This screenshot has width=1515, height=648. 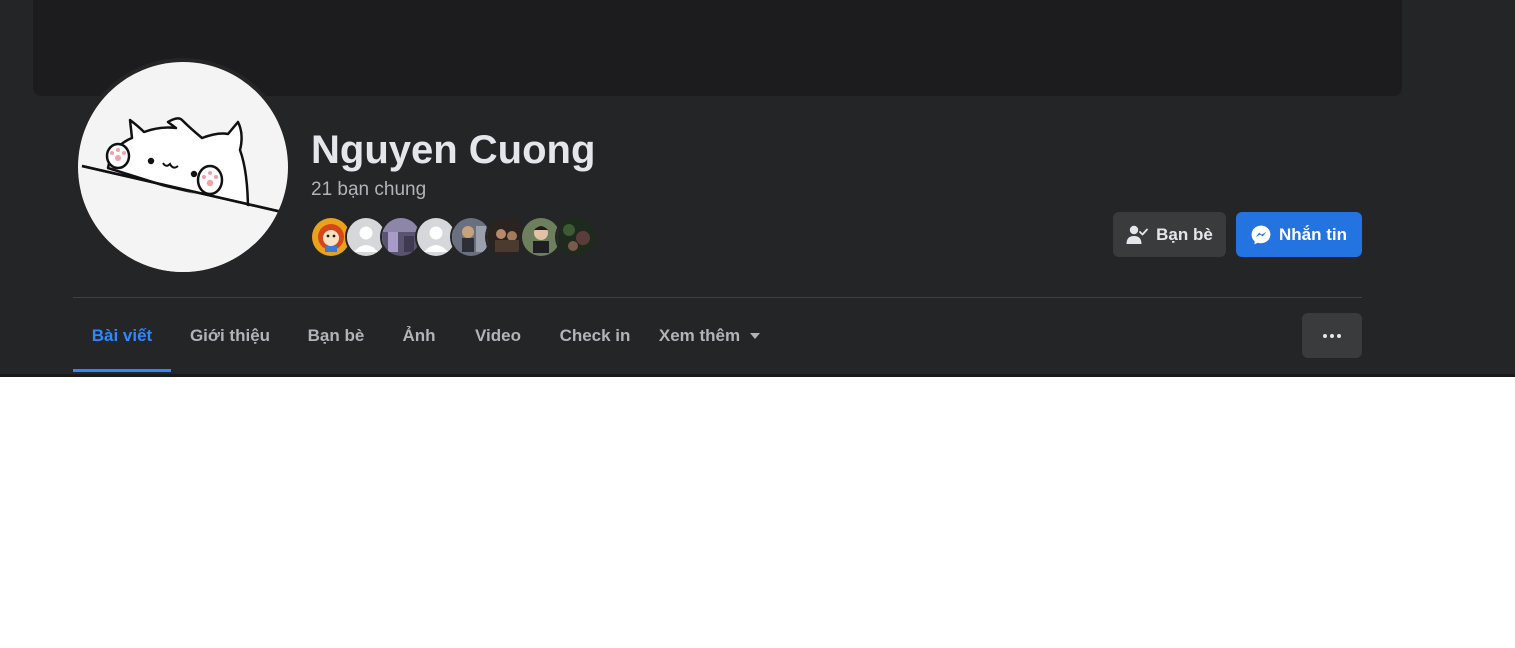 What do you see at coordinates (699, 335) in the screenshot?
I see `tab-label: Xem thêm` at bounding box center [699, 335].